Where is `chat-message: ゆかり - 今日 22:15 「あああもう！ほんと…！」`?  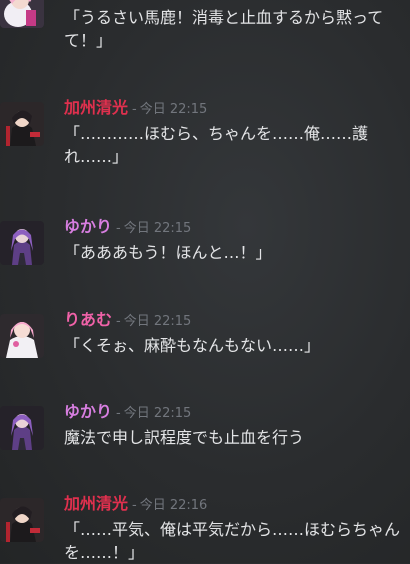 chat-message: ゆかり - 今日 22:15 「あああもう！ほんと…！」 is located at coordinates (205, 247).